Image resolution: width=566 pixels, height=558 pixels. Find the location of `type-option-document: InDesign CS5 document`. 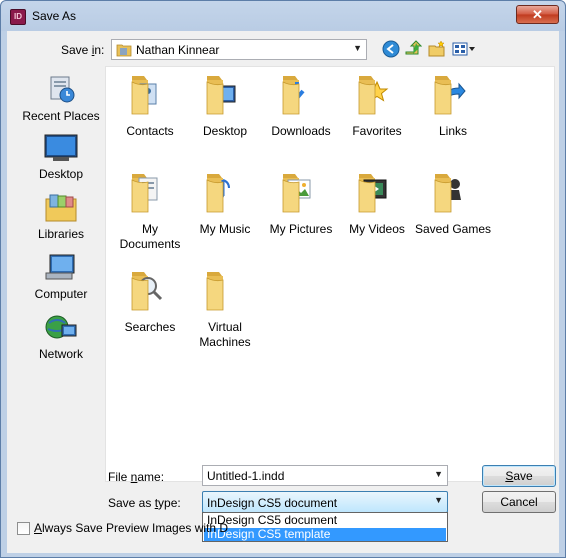

type-option-document: InDesign CS5 document is located at coordinates (325, 520).